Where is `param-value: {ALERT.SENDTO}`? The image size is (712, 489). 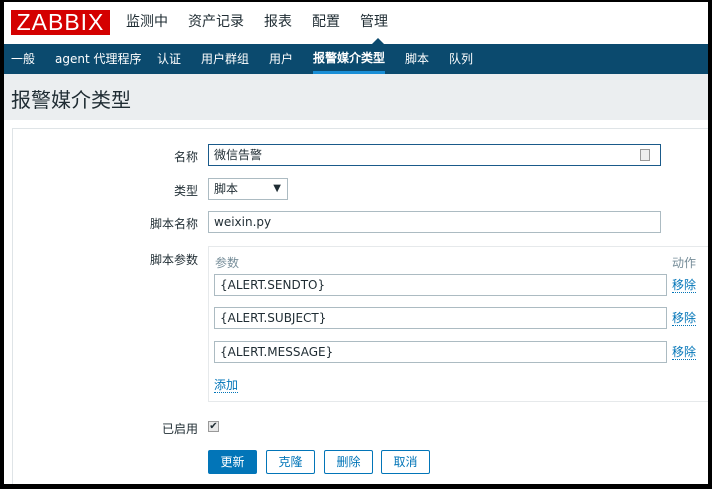 param-value: {ALERT.SENDTO} is located at coordinates (273, 285).